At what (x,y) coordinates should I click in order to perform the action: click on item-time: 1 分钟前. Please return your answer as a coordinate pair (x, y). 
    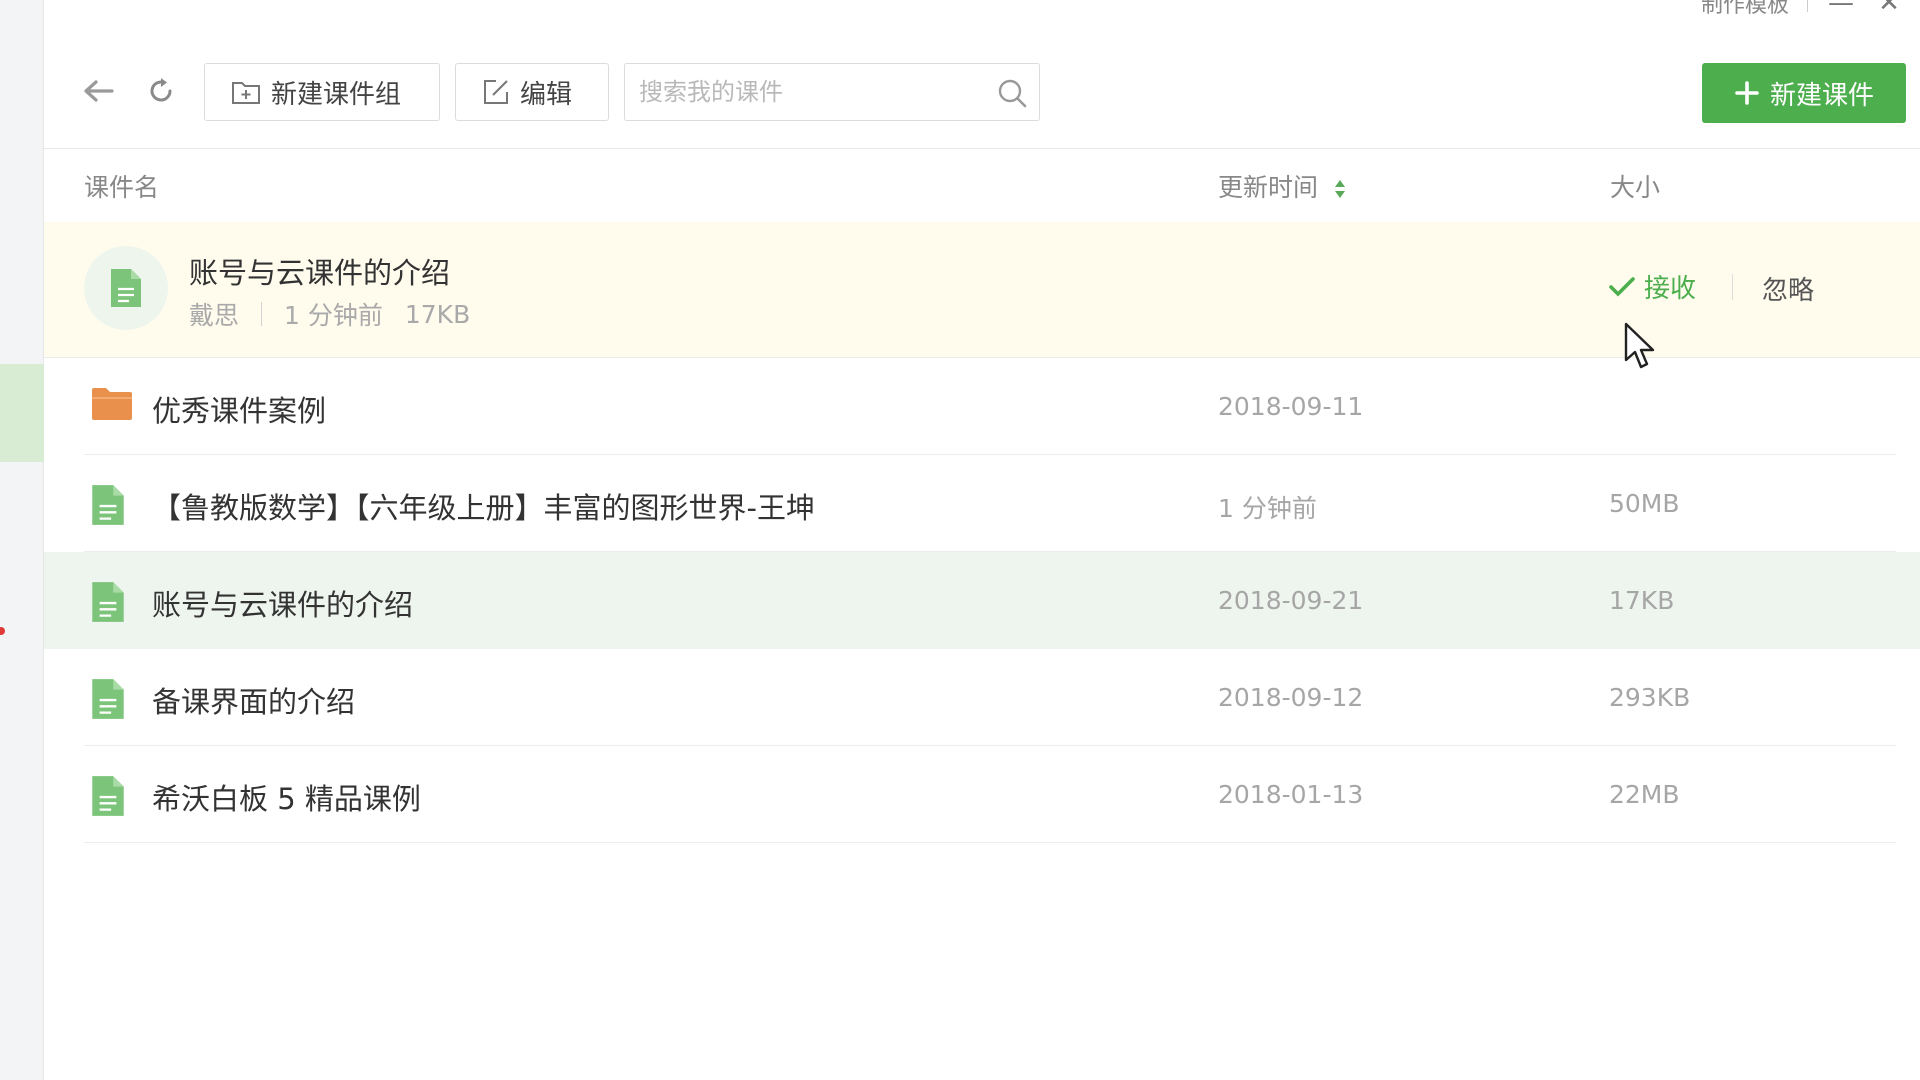
    Looking at the image, I should click on (1267, 508).